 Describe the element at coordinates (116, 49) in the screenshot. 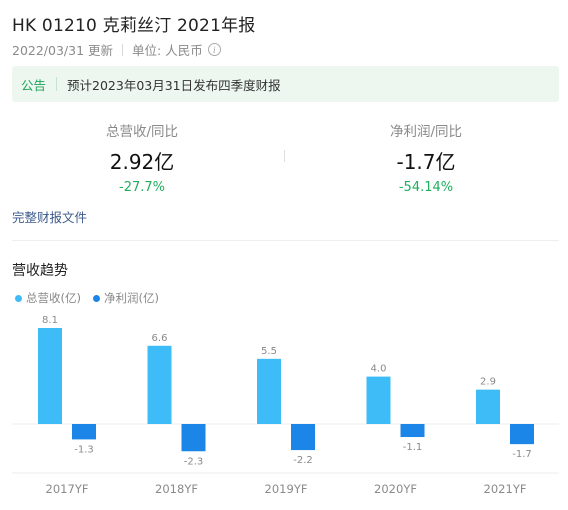

I see `meta-row: 2022/03/31 更新 单位: 人民币 i` at that location.